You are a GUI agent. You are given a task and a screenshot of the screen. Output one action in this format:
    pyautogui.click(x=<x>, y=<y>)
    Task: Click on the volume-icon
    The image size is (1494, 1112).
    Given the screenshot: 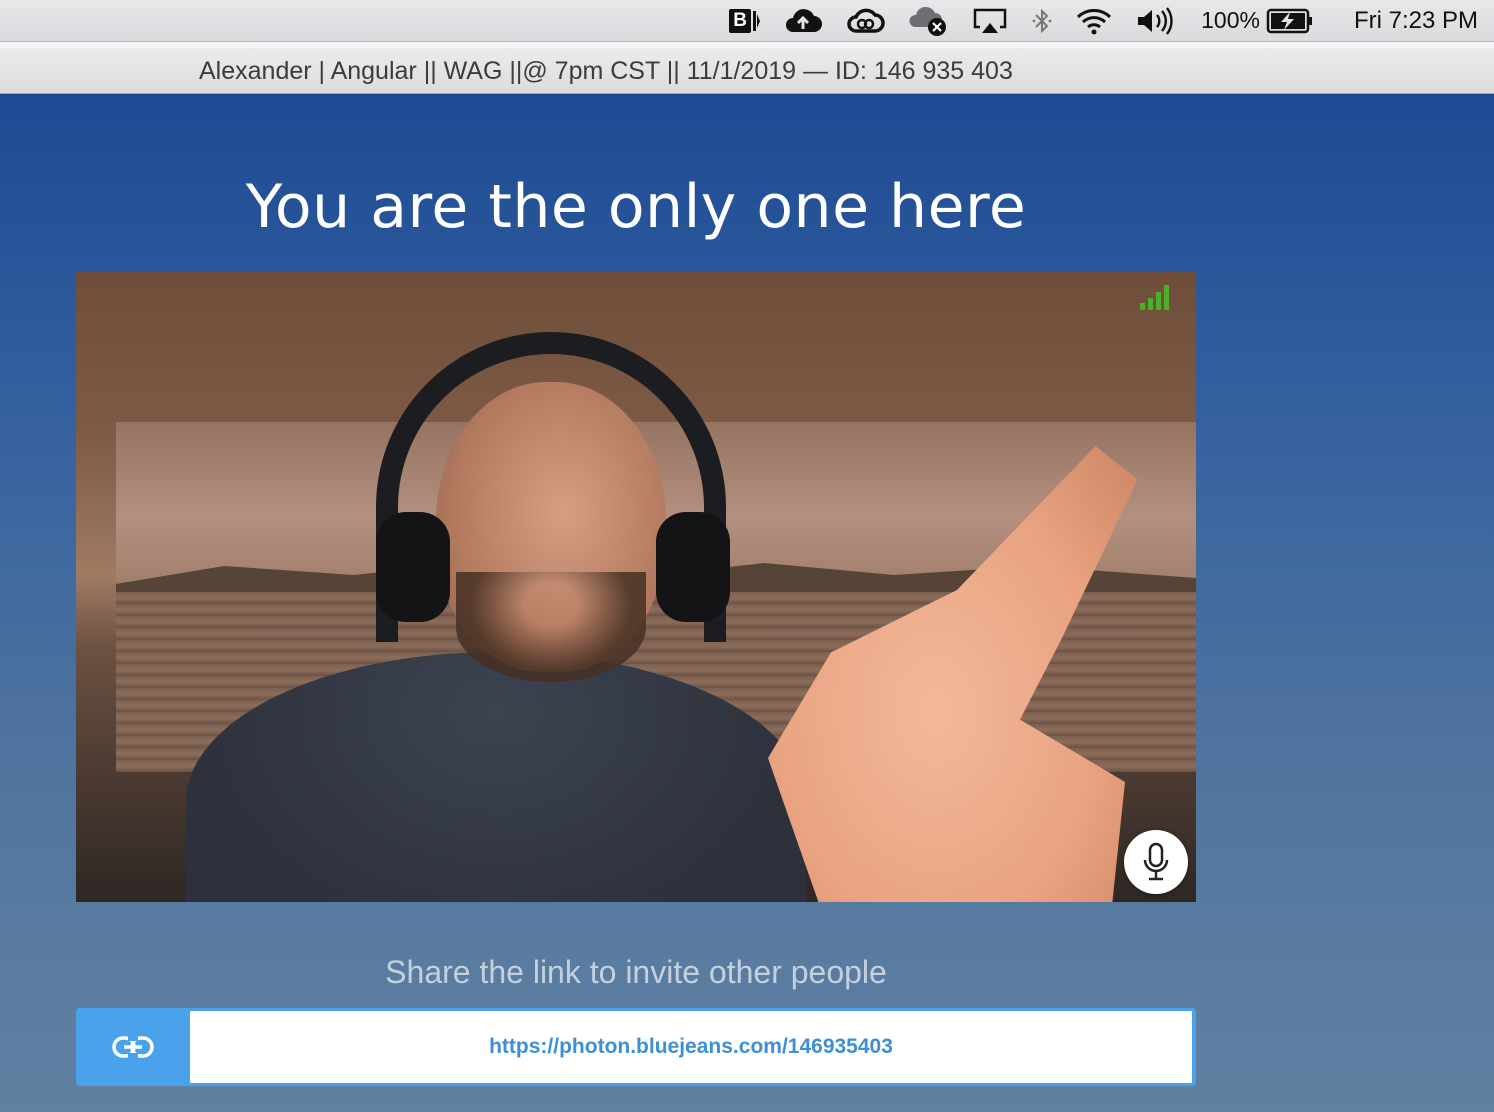 What is the action you would take?
    pyautogui.click(x=1157, y=21)
    